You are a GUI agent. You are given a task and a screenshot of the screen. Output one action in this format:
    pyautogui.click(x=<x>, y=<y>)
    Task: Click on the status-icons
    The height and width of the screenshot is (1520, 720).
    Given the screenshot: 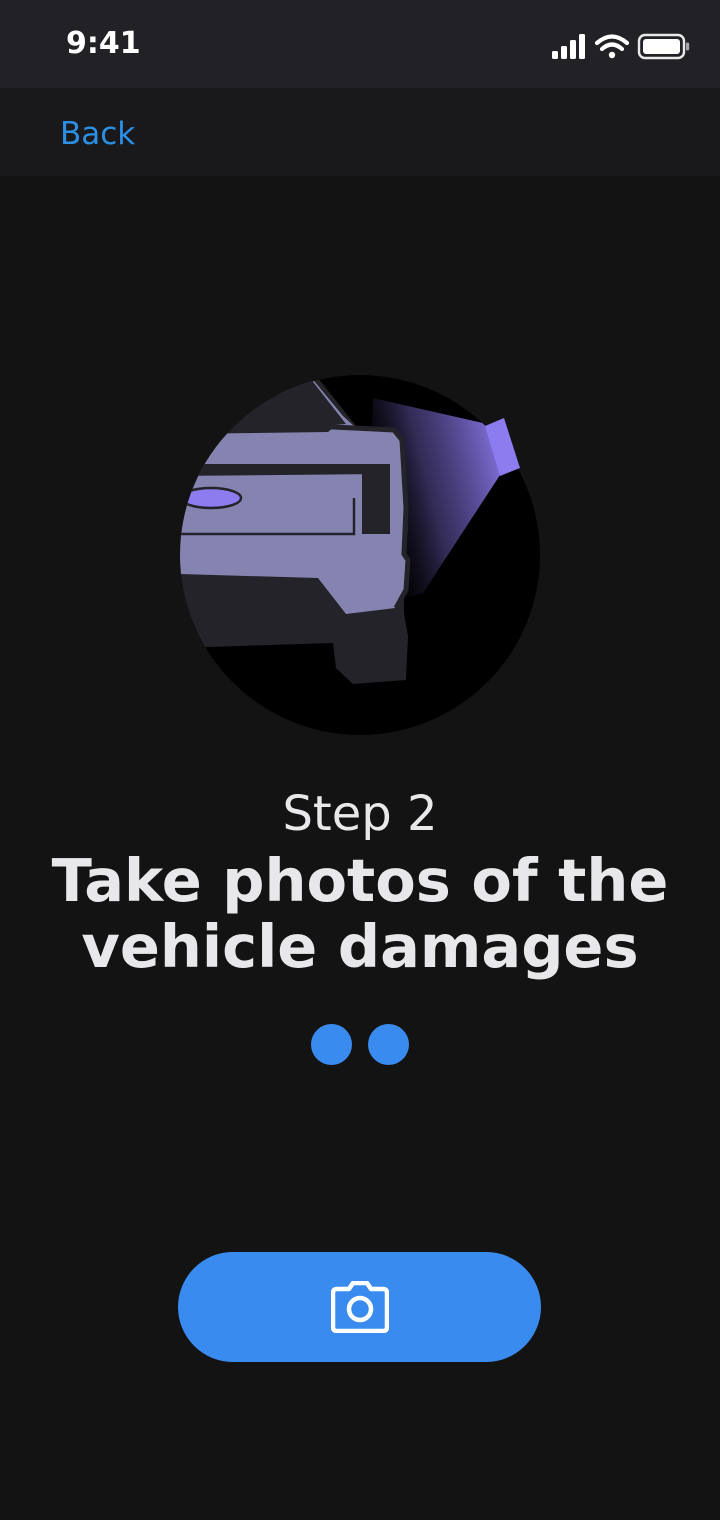 What is the action you would take?
    pyautogui.click(x=621, y=46)
    